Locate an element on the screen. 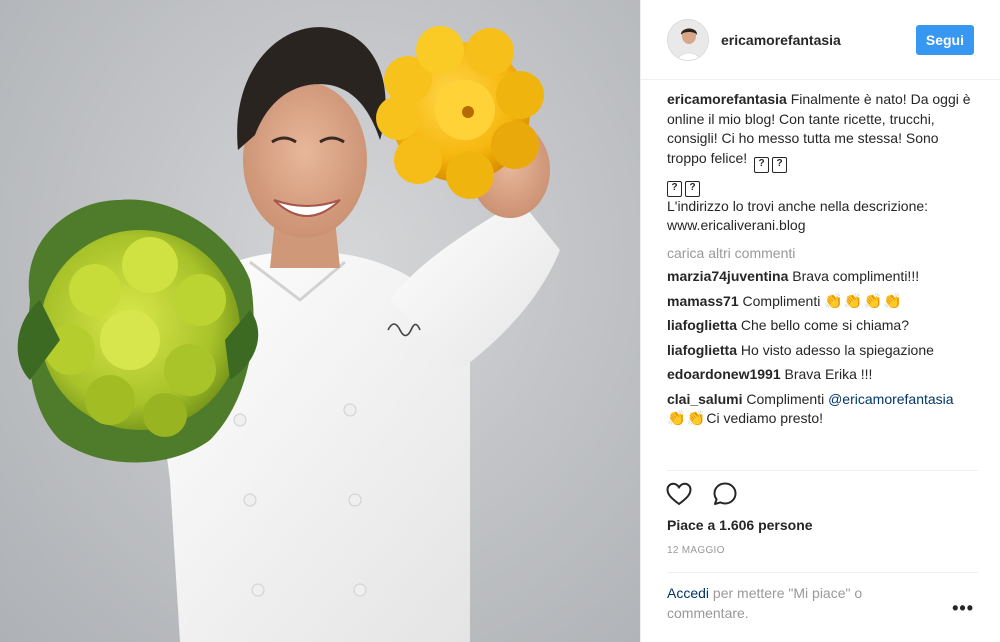 The image size is (1000, 642). romanesco is located at coordinates (138, 331).